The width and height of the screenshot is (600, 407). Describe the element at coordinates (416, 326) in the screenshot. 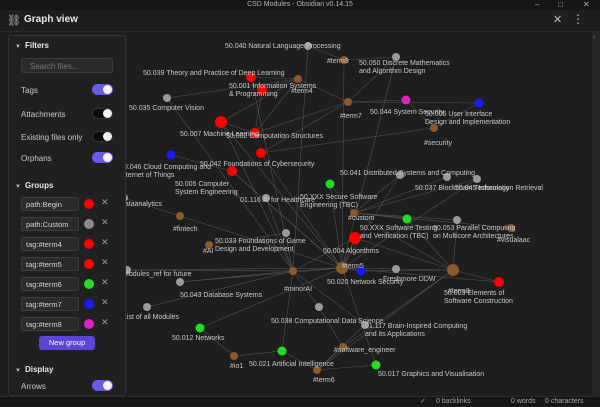

I see `label-line: 01.117 Brain-Inspired Computing` at that location.